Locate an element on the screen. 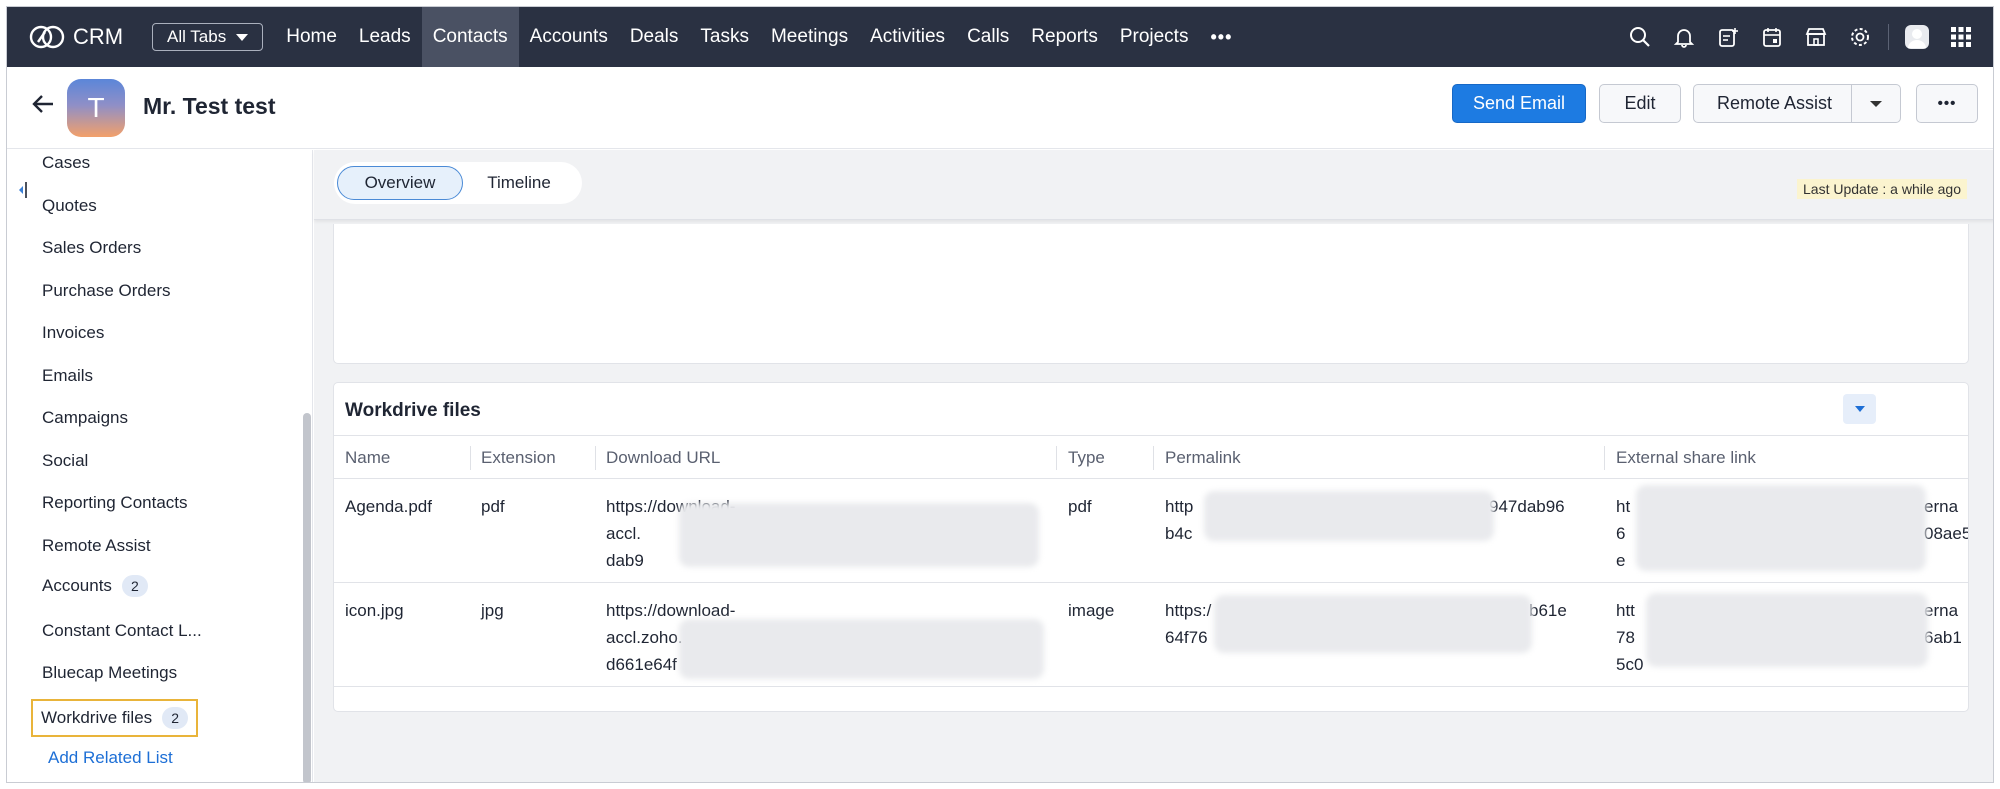 The height and width of the screenshot is (789, 2000). collapse-sidebar-icon is located at coordinates (23, 192).